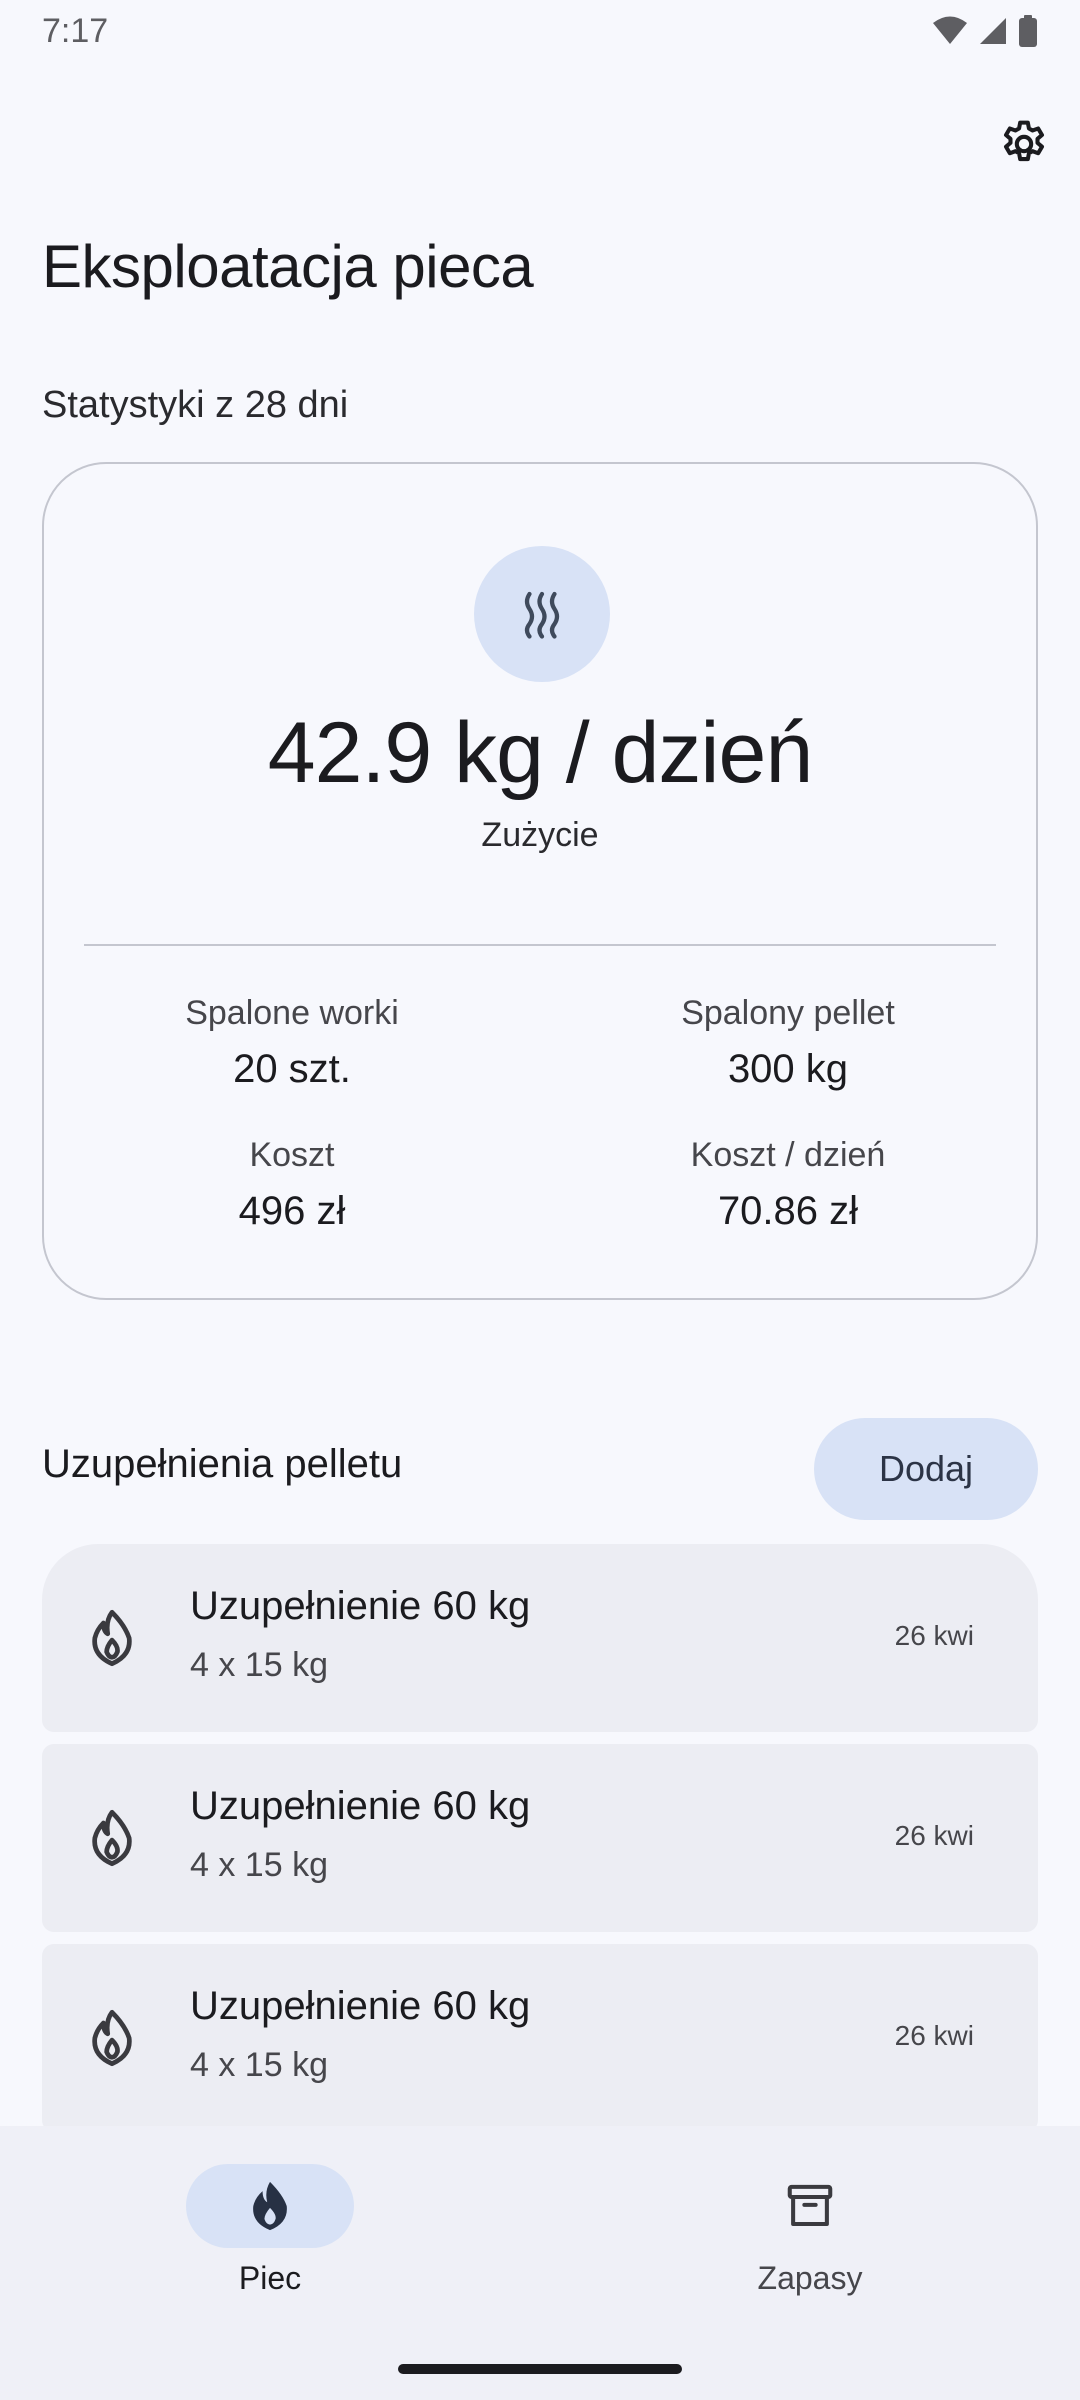 Image resolution: width=1080 pixels, height=2400 pixels. Describe the element at coordinates (288, 266) in the screenshot. I see `page-title: Eksploatacja pieca` at that location.